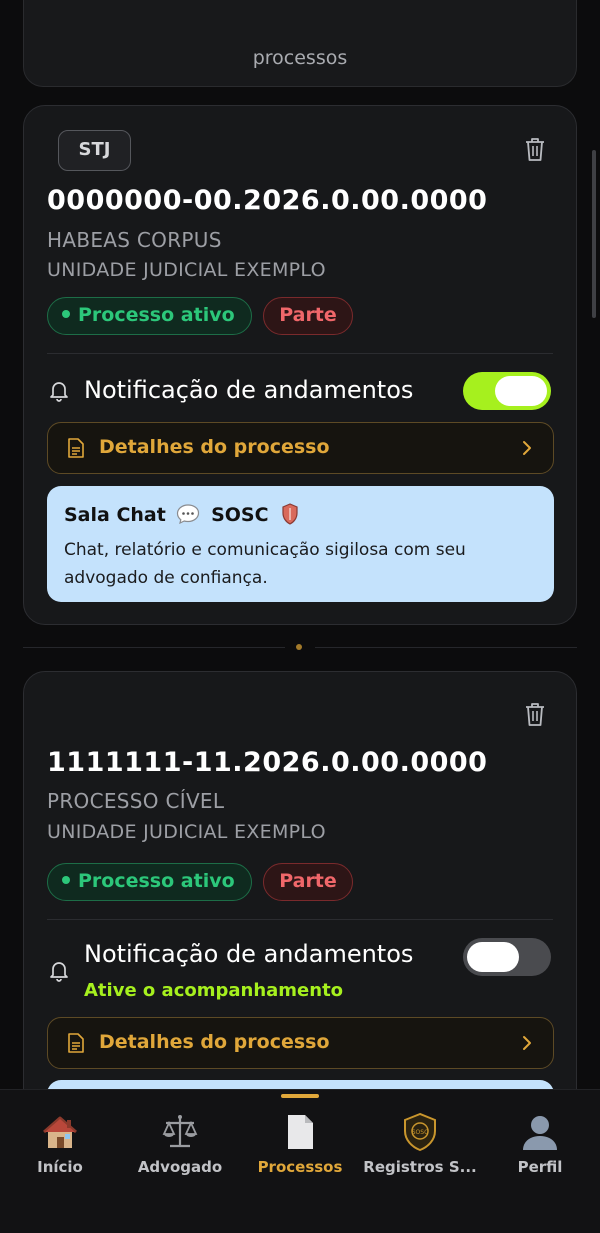 The image size is (600, 1233). What do you see at coordinates (134, 240) in the screenshot?
I see `process-type: HABEAS CORPUS` at bounding box center [134, 240].